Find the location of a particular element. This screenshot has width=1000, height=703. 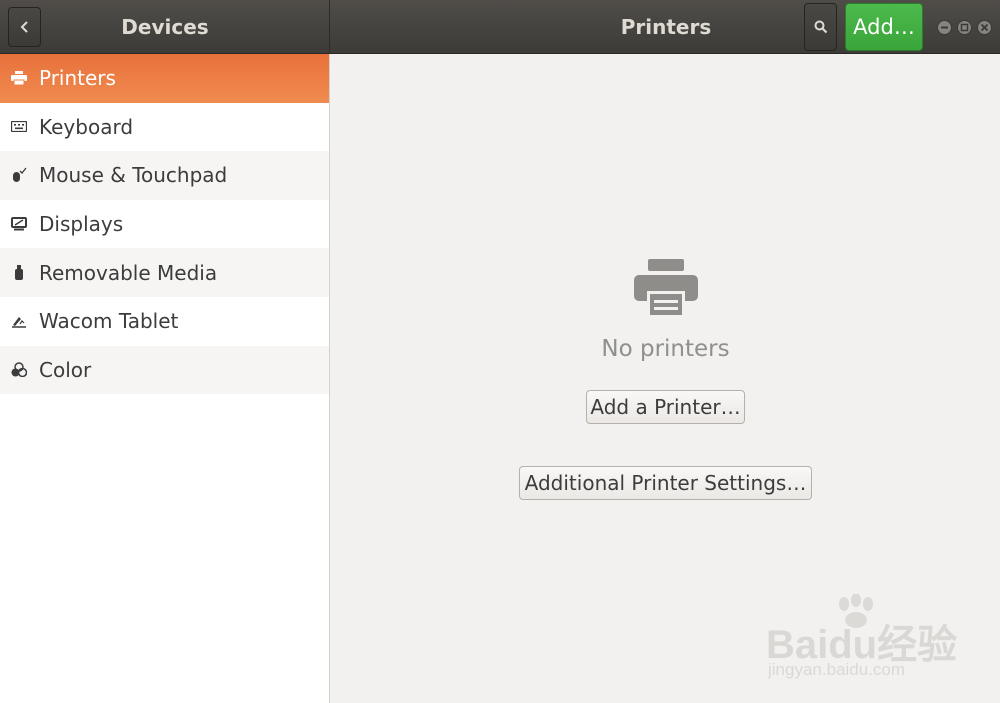

close-icon is located at coordinates (984, 27).